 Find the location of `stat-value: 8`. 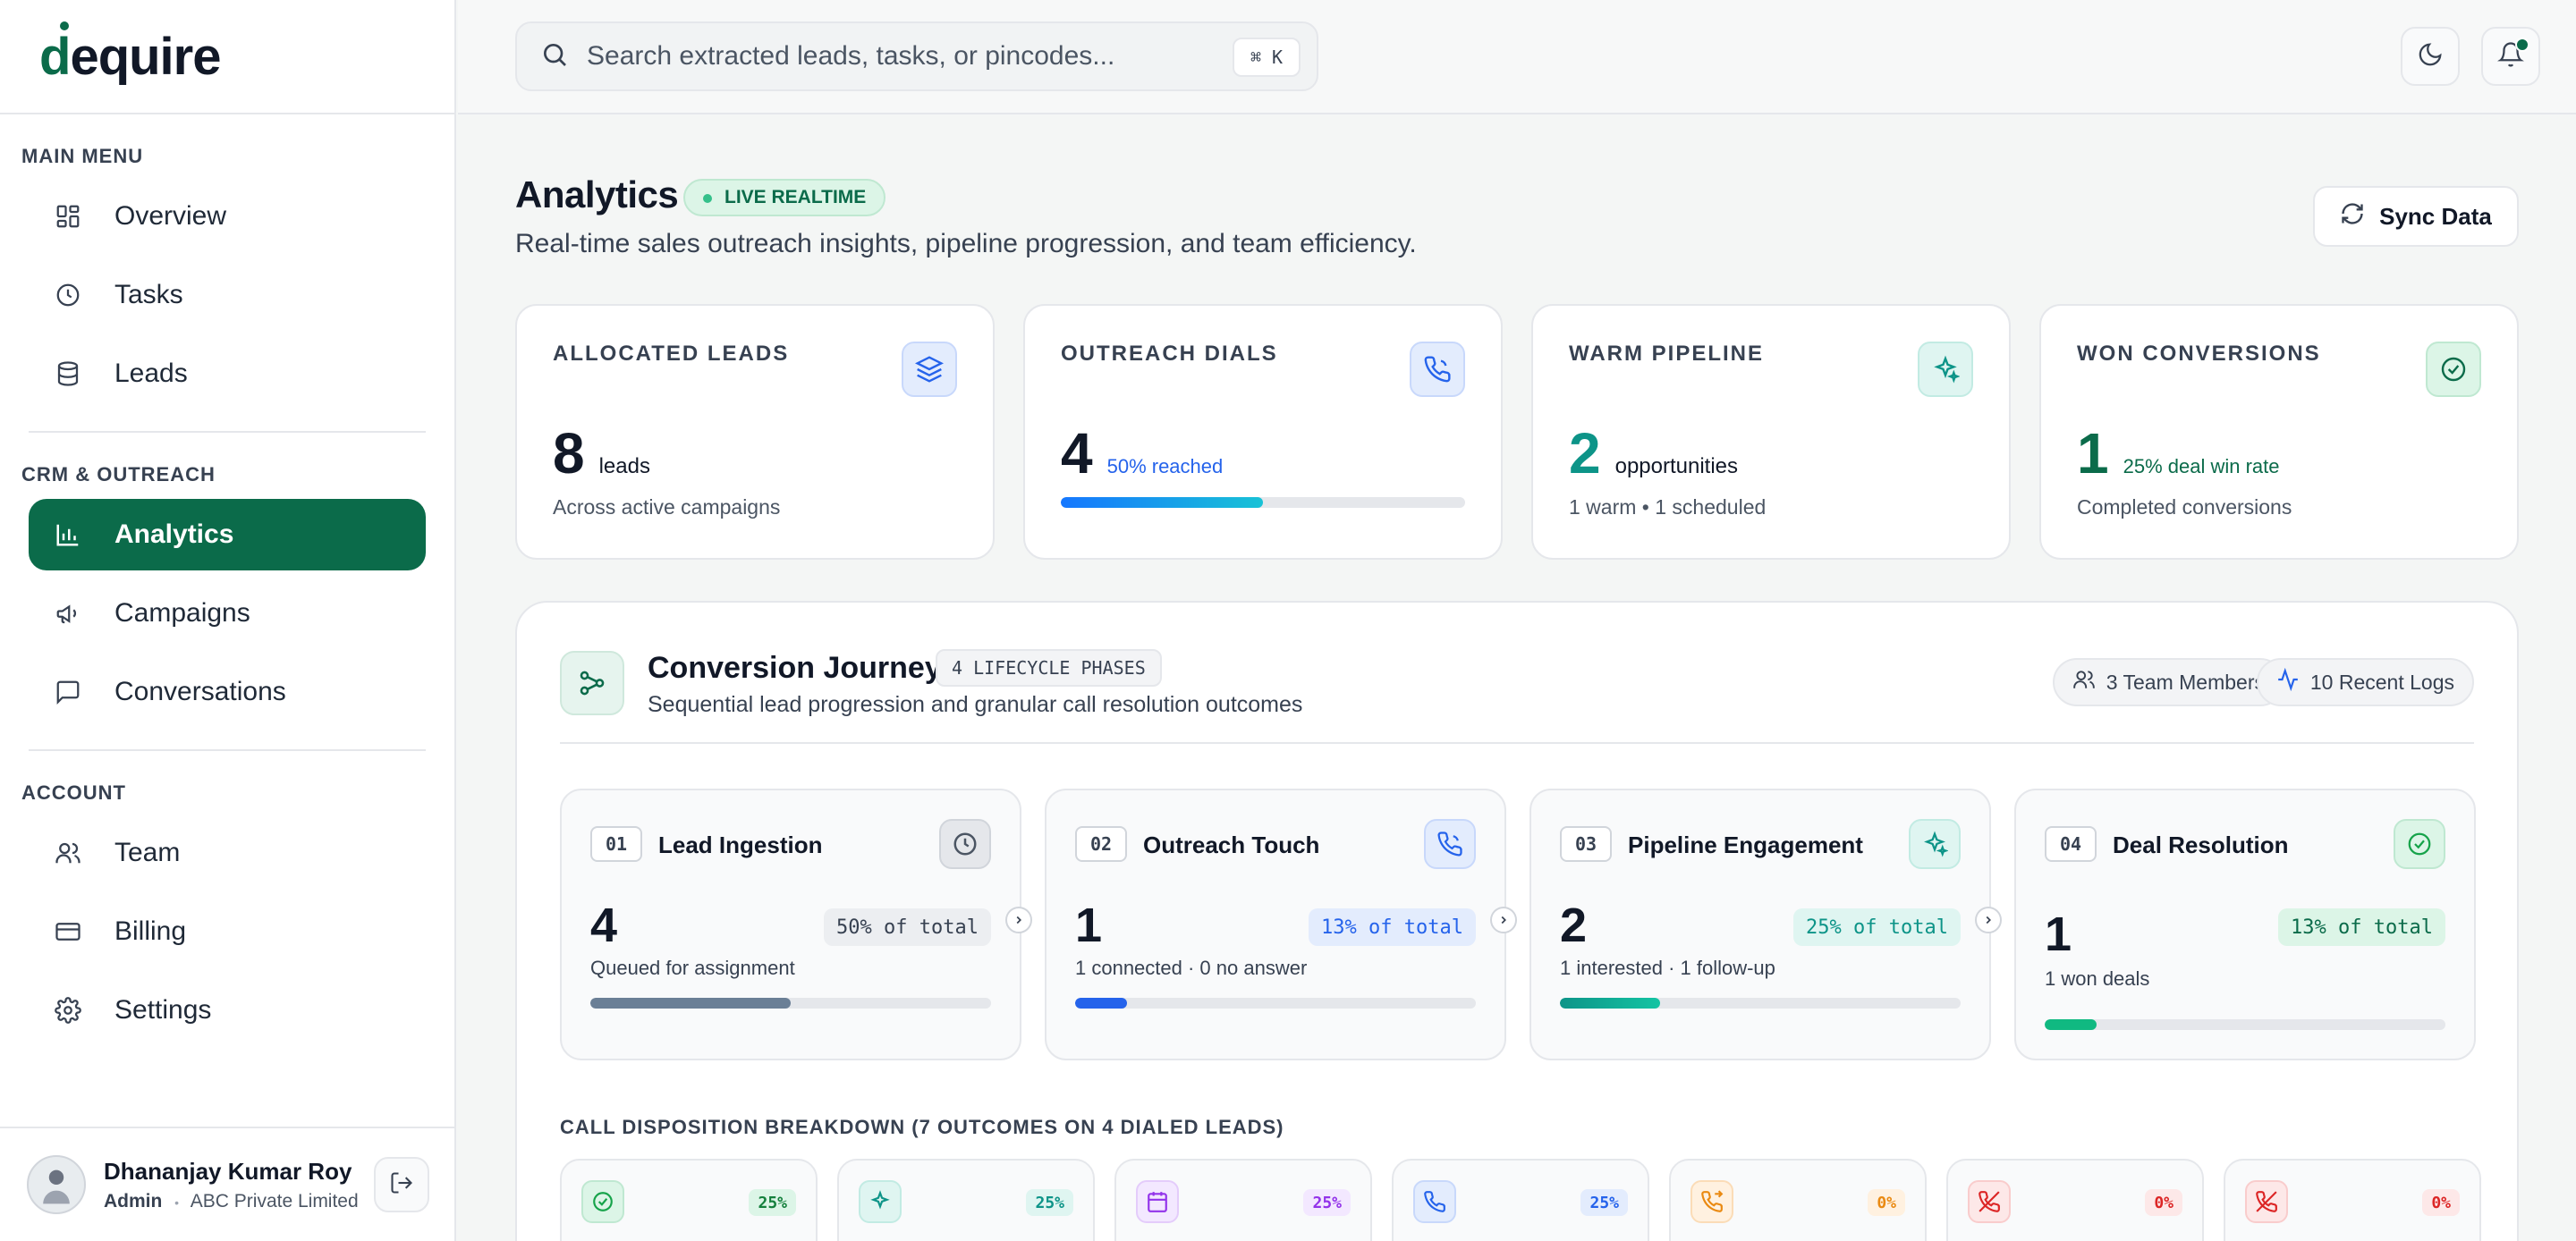

stat-value: 8 is located at coordinates (569, 453).